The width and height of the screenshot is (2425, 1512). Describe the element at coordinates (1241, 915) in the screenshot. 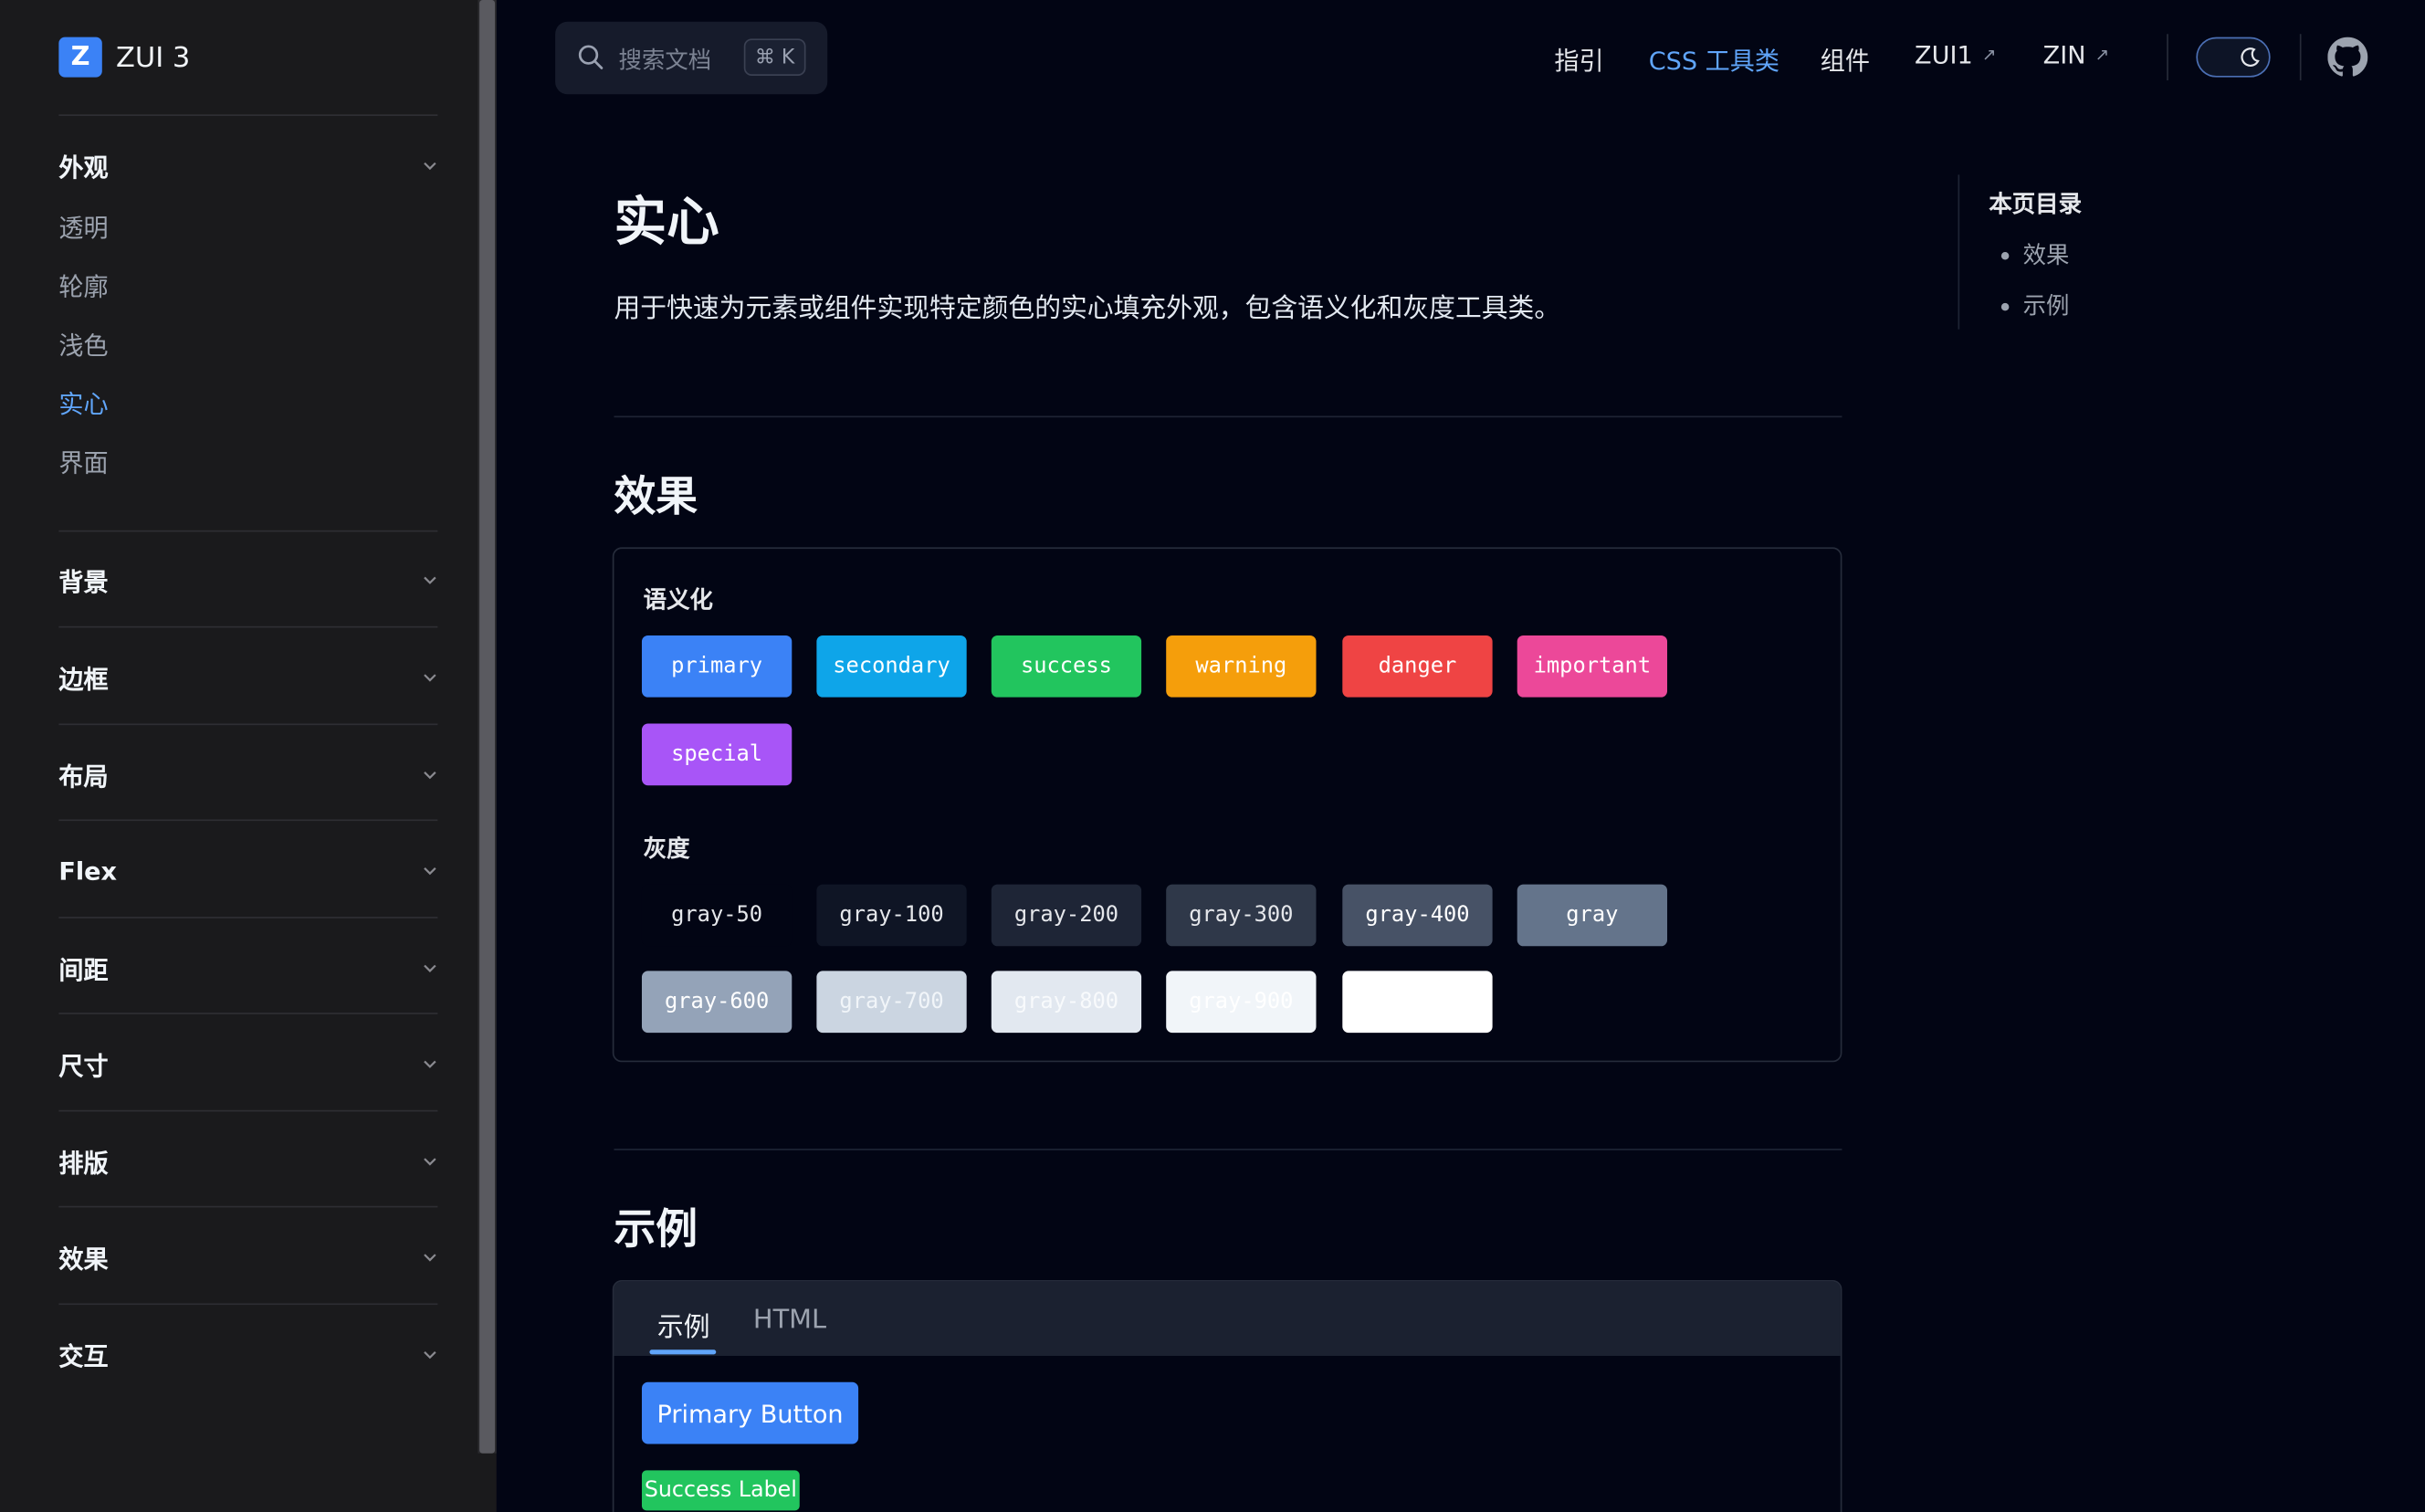

I see `gray-chip-gray-300: gray-300` at that location.